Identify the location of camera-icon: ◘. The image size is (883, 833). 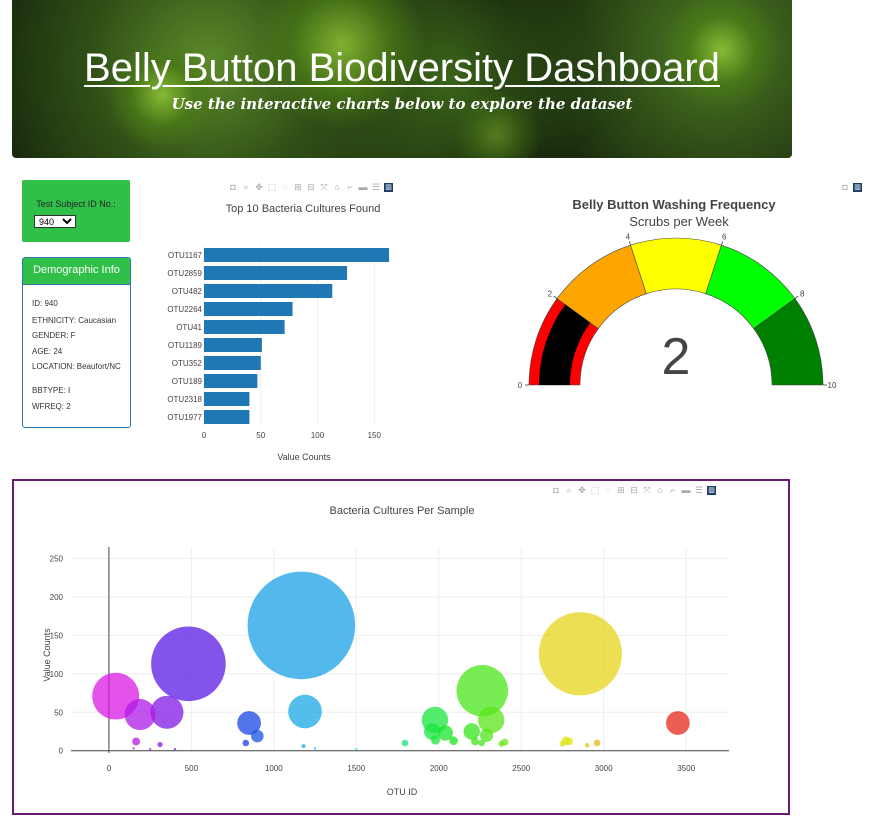
(233, 187).